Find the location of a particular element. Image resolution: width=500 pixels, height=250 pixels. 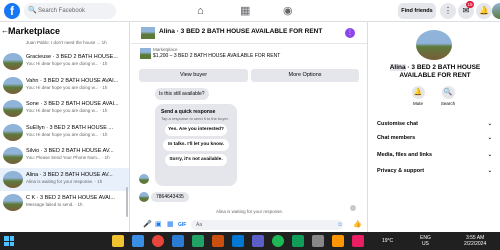

chrome-icon is located at coordinates (158, 241).